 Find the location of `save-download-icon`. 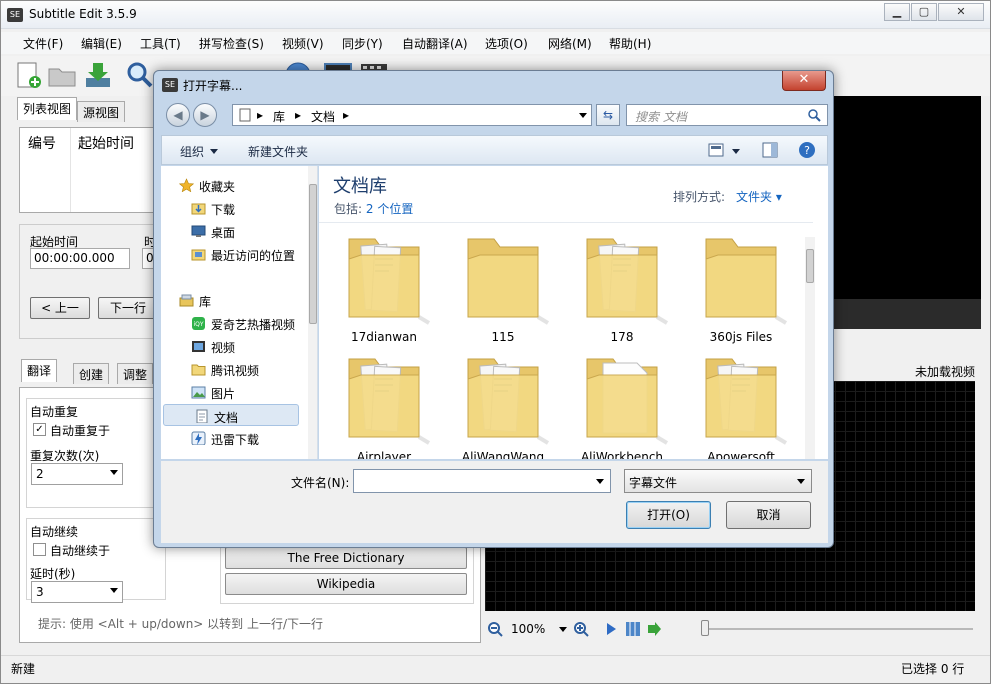

save-download-icon is located at coordinates (98, 75).